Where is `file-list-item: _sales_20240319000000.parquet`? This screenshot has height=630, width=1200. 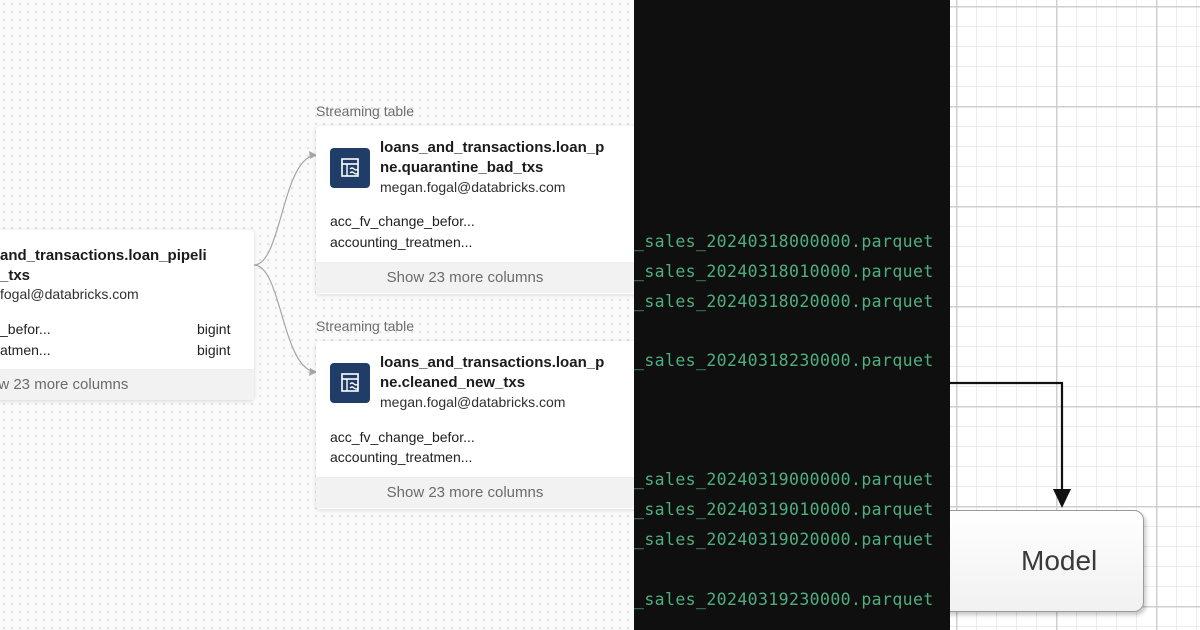
file-list-item: _sales_20240319000000.parquet is located at coordinates (784, 479).